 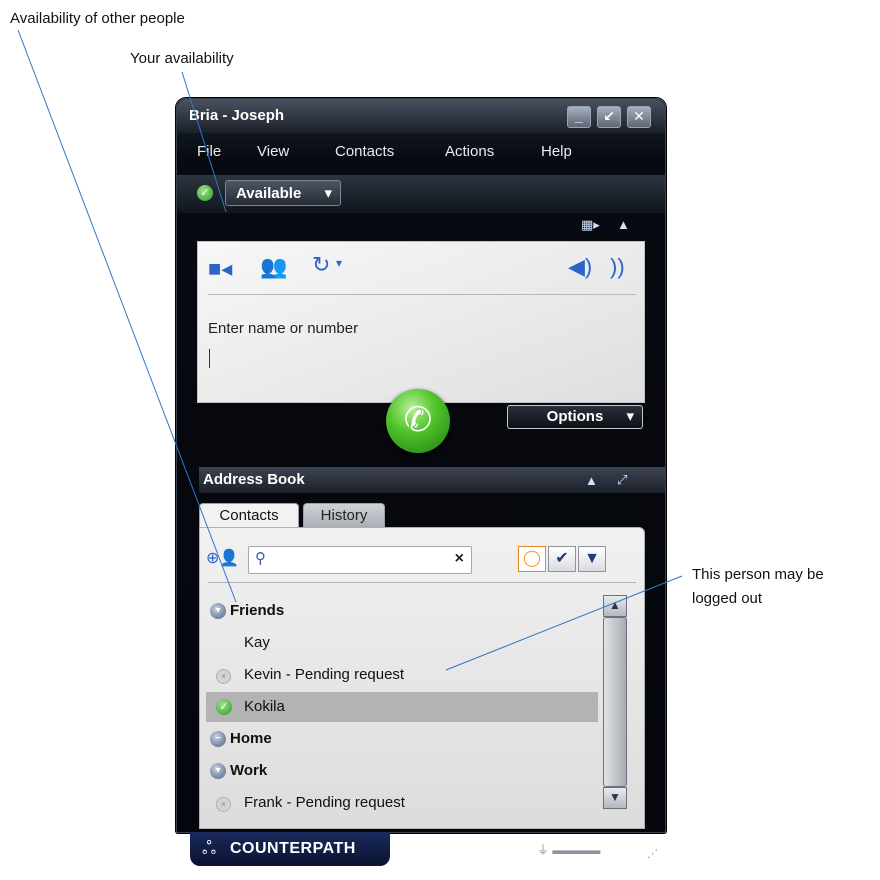 I want to click on contact-label: Kevin - Pending request, so click(x=324, y=674).